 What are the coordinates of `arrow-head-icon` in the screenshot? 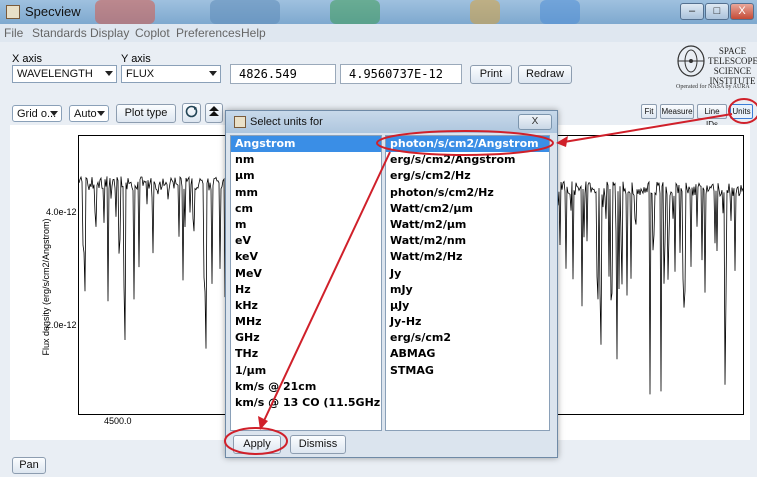 It's located at (562, 141).